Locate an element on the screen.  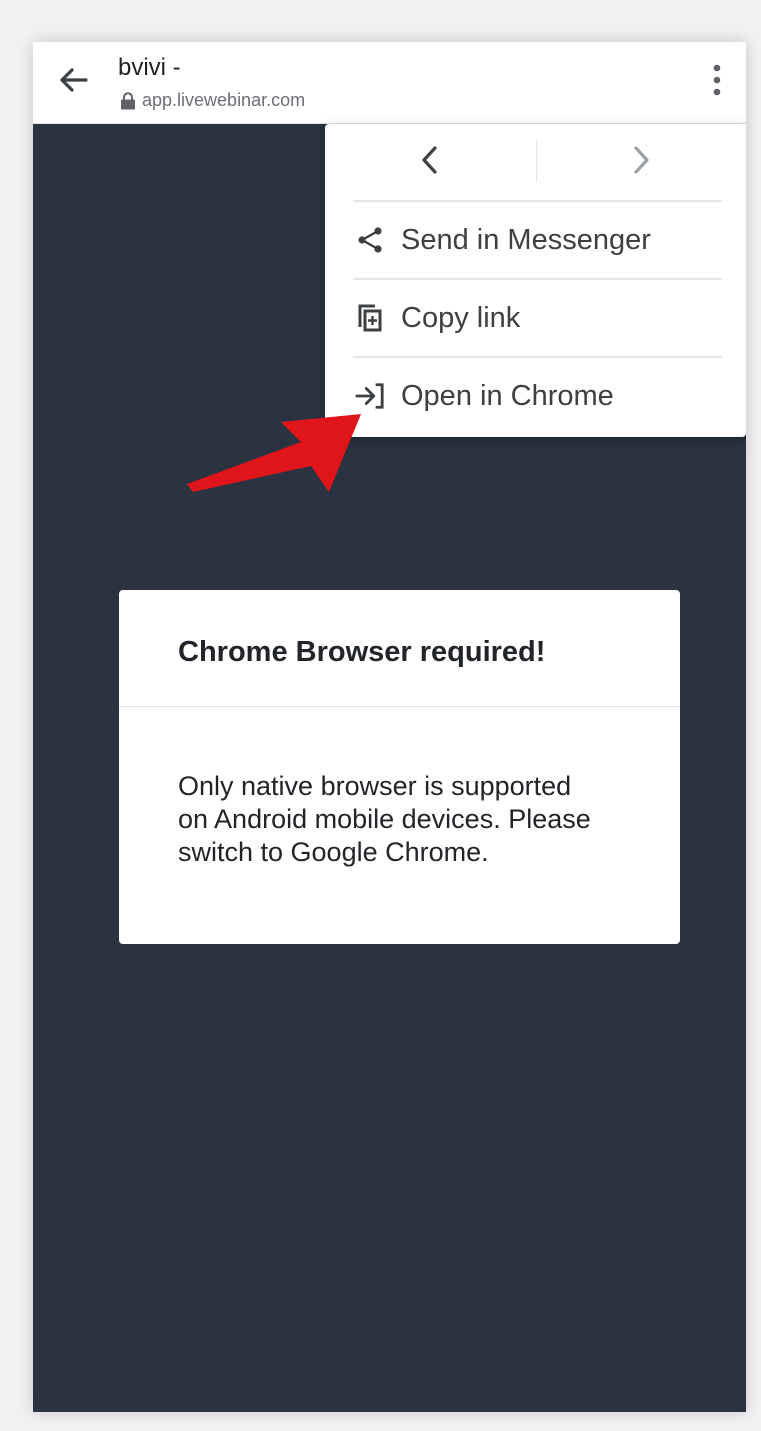
nav-forward-button is located at coordinates (641, 162).